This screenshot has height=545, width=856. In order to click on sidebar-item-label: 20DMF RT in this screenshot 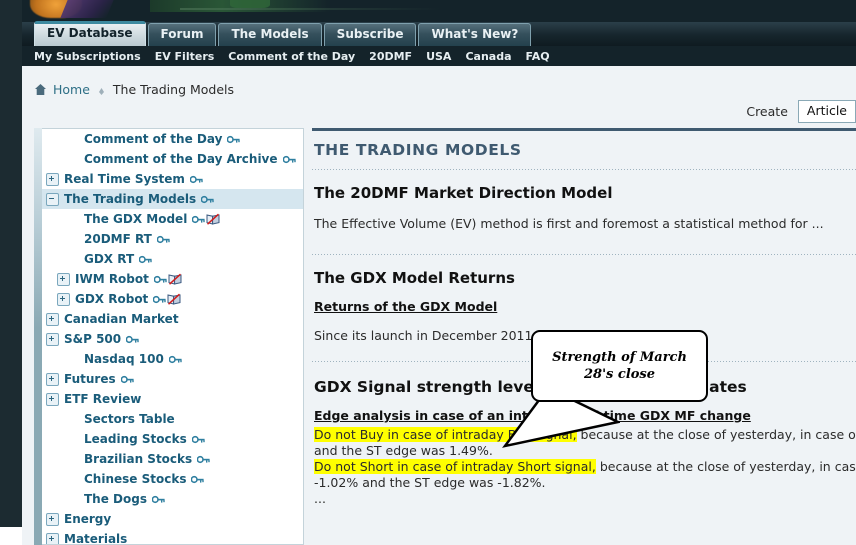, I will do `click(118, 239)`.